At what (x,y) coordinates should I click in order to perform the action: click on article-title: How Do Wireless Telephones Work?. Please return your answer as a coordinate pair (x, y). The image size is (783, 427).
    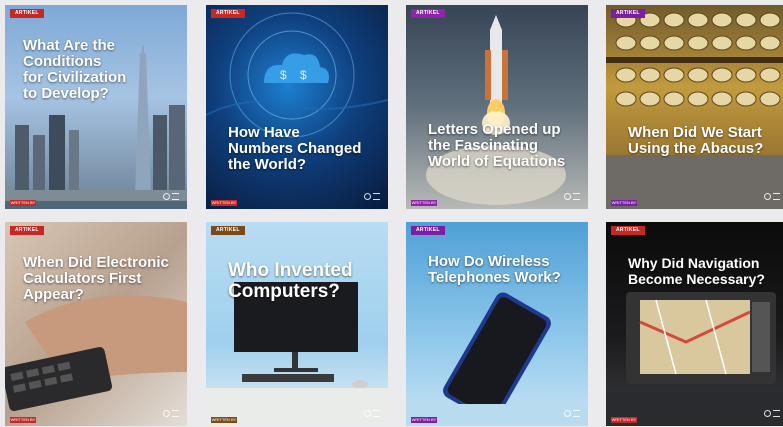
    Looking at the image, I should click on (494, 269).